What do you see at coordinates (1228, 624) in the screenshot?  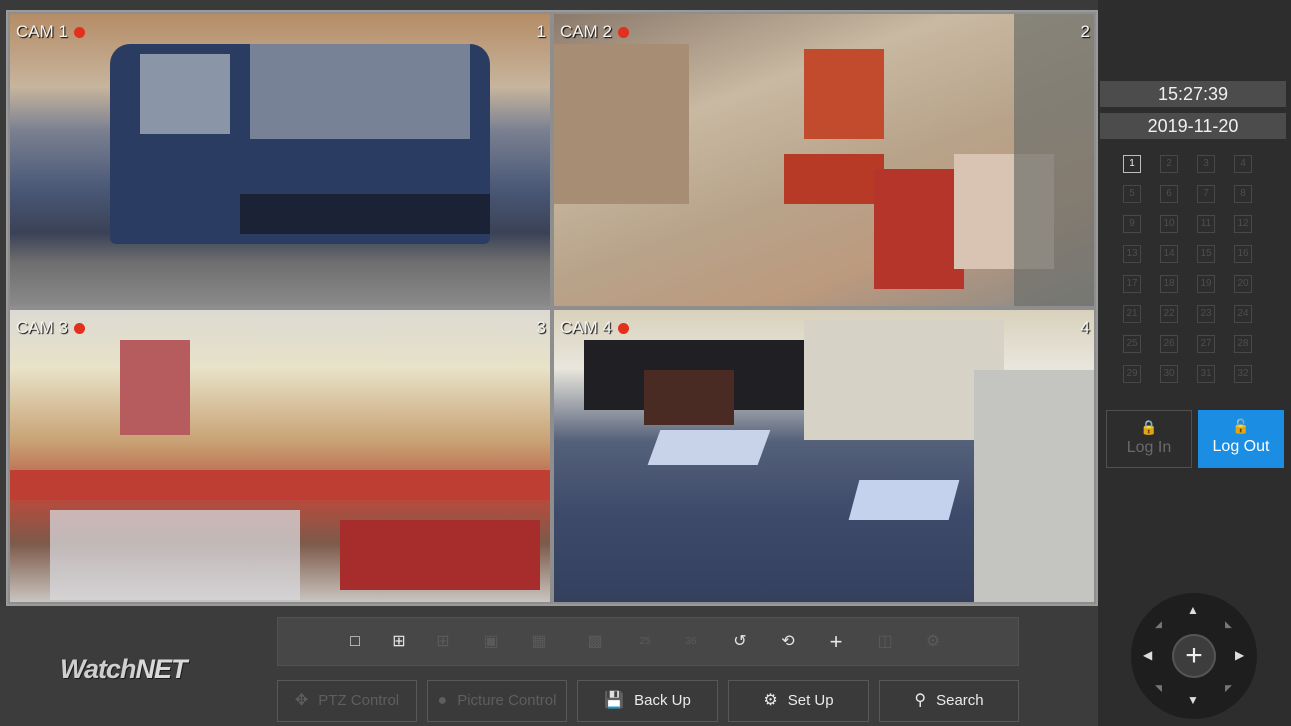 I see `ptz-up-right-icon: ◣` at bounding box center [1228, 624].